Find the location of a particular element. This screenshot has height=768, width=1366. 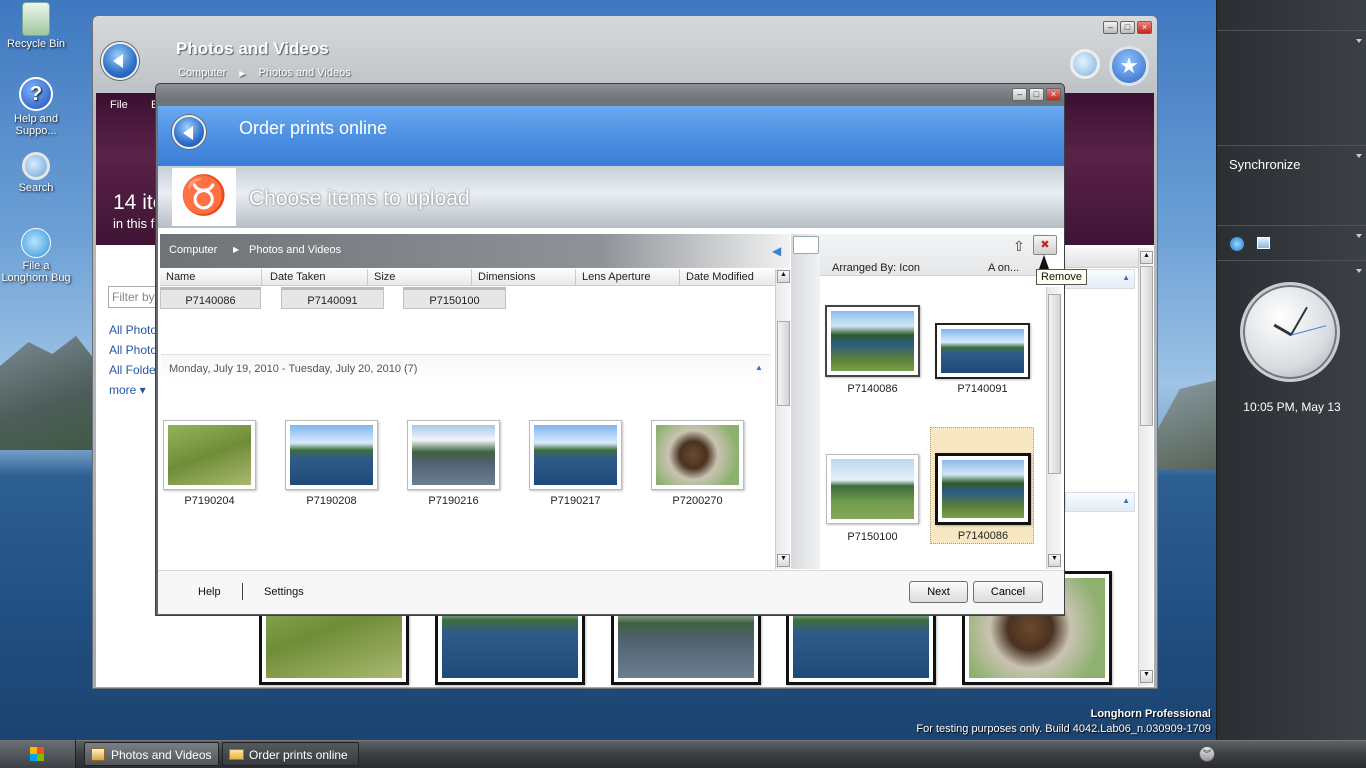

explorer-scrollbar: ▲ ▼ is located at coordinates (1145, 467).